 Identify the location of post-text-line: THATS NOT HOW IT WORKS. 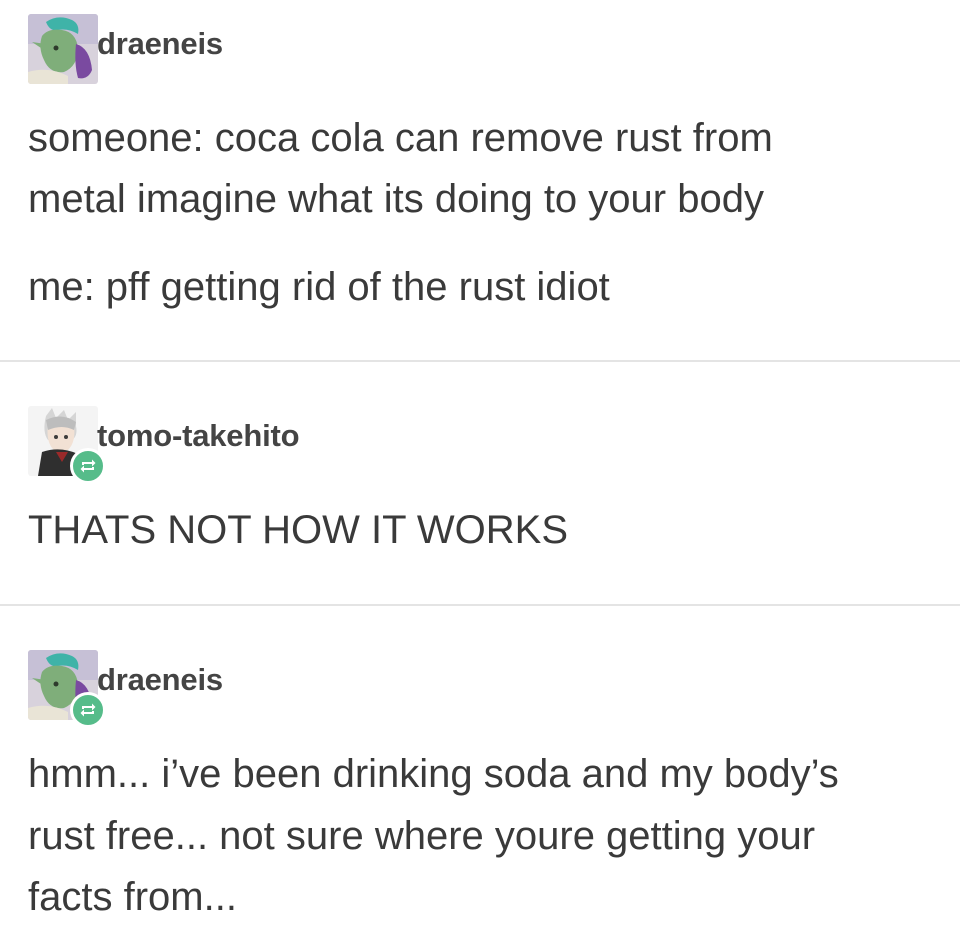
(298, 530).